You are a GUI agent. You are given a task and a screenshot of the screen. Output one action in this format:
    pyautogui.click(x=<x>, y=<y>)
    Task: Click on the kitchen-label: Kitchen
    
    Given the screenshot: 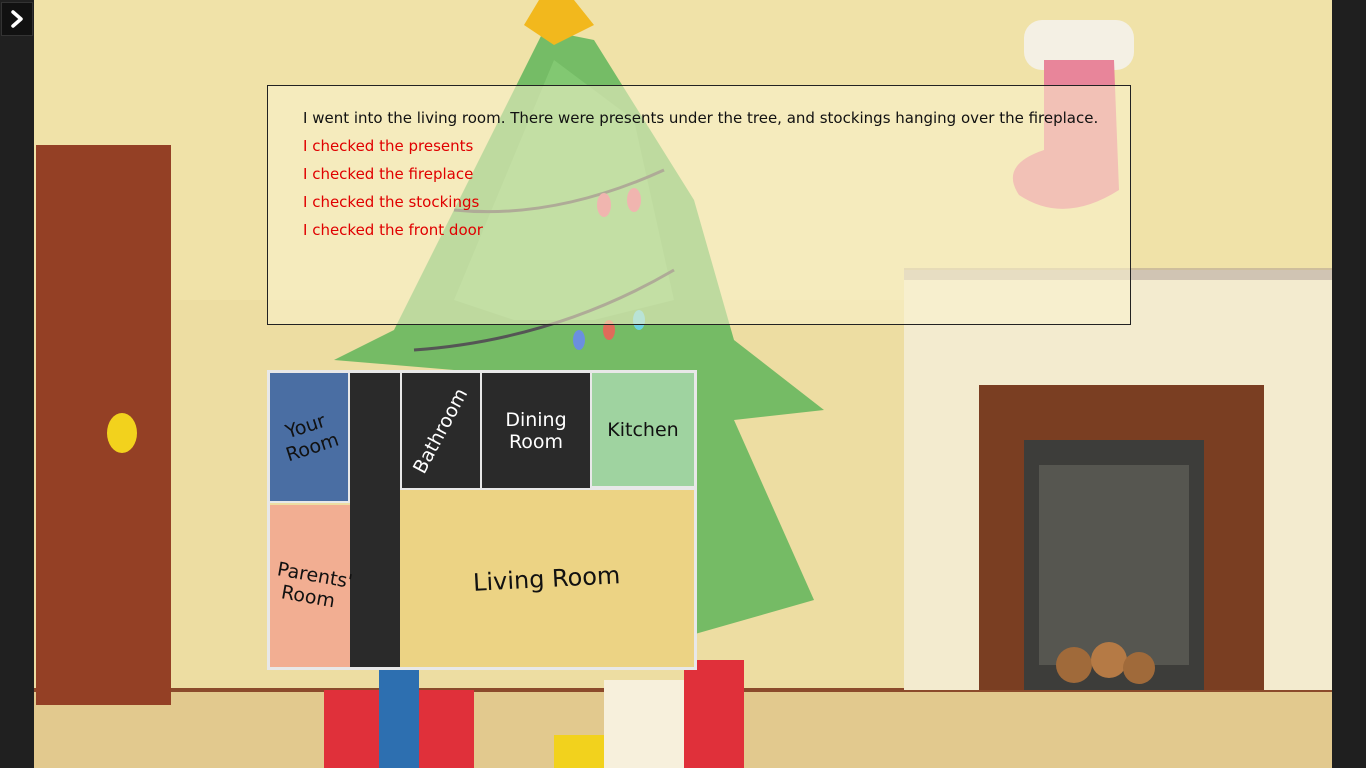 What is the action you would take?
    pyautogui.click(x=643, y=429)
    